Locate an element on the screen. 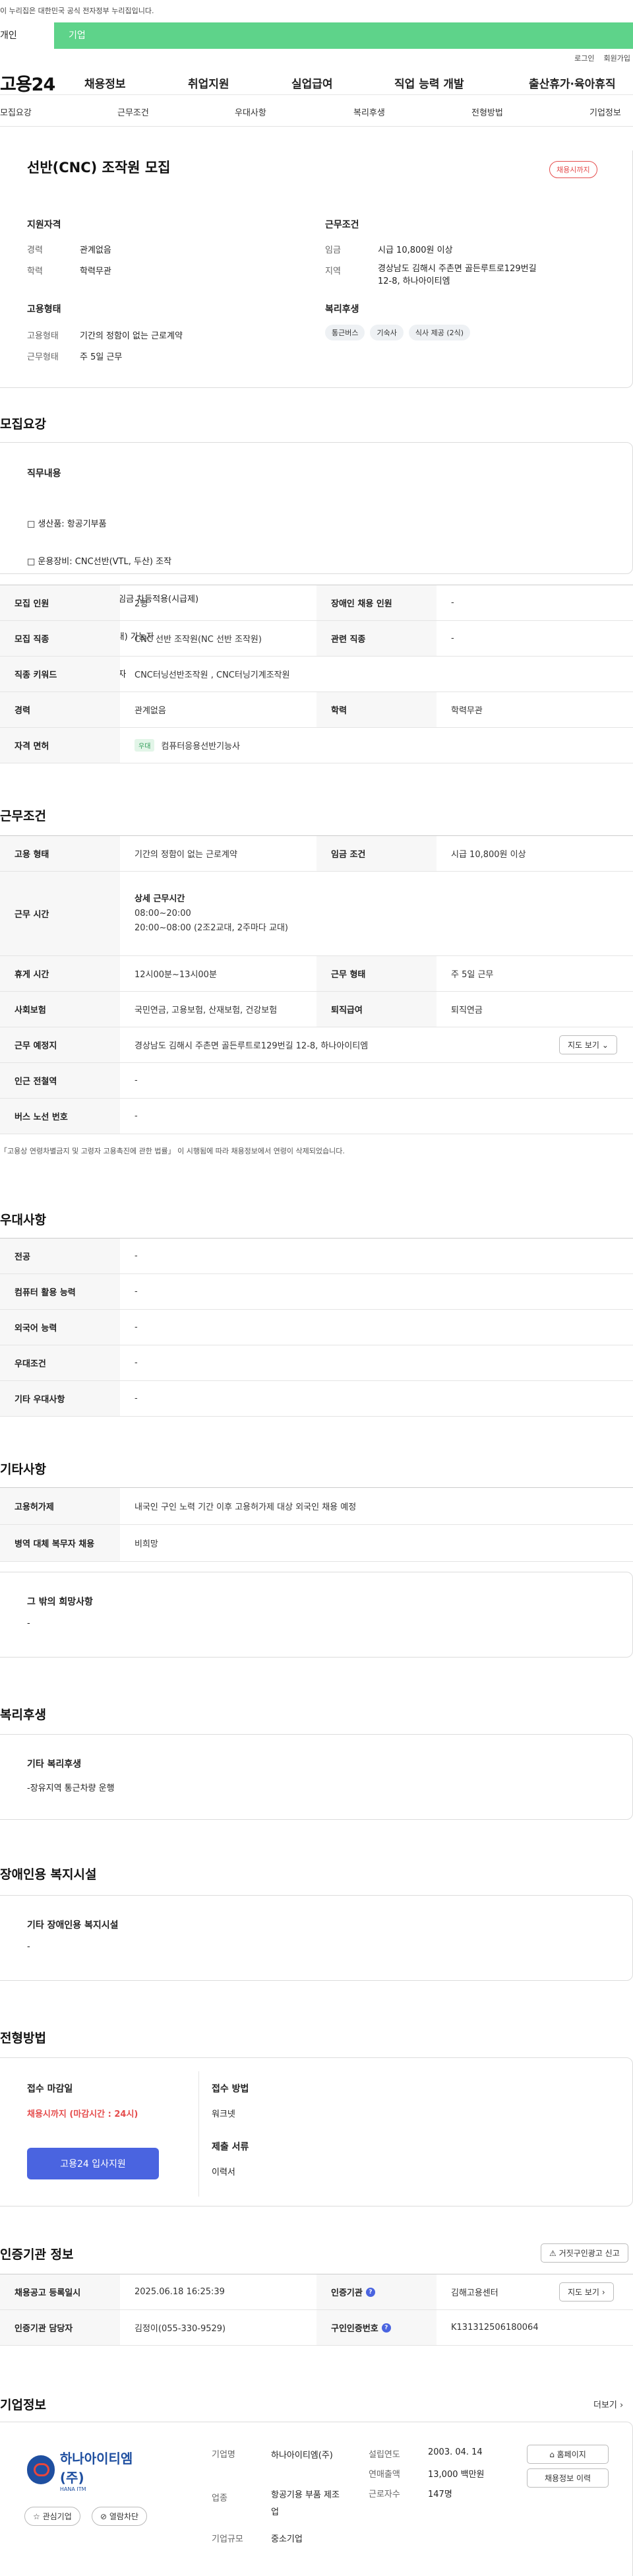  table-row: 외국어 능력 - is located at coordinates (316, 1327).